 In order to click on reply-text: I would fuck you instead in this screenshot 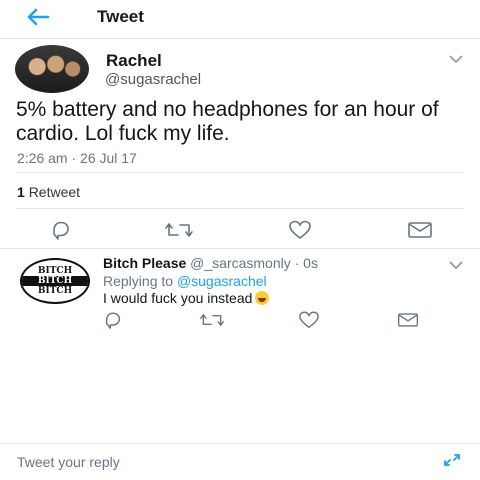, I will do `click(186, 298)`.